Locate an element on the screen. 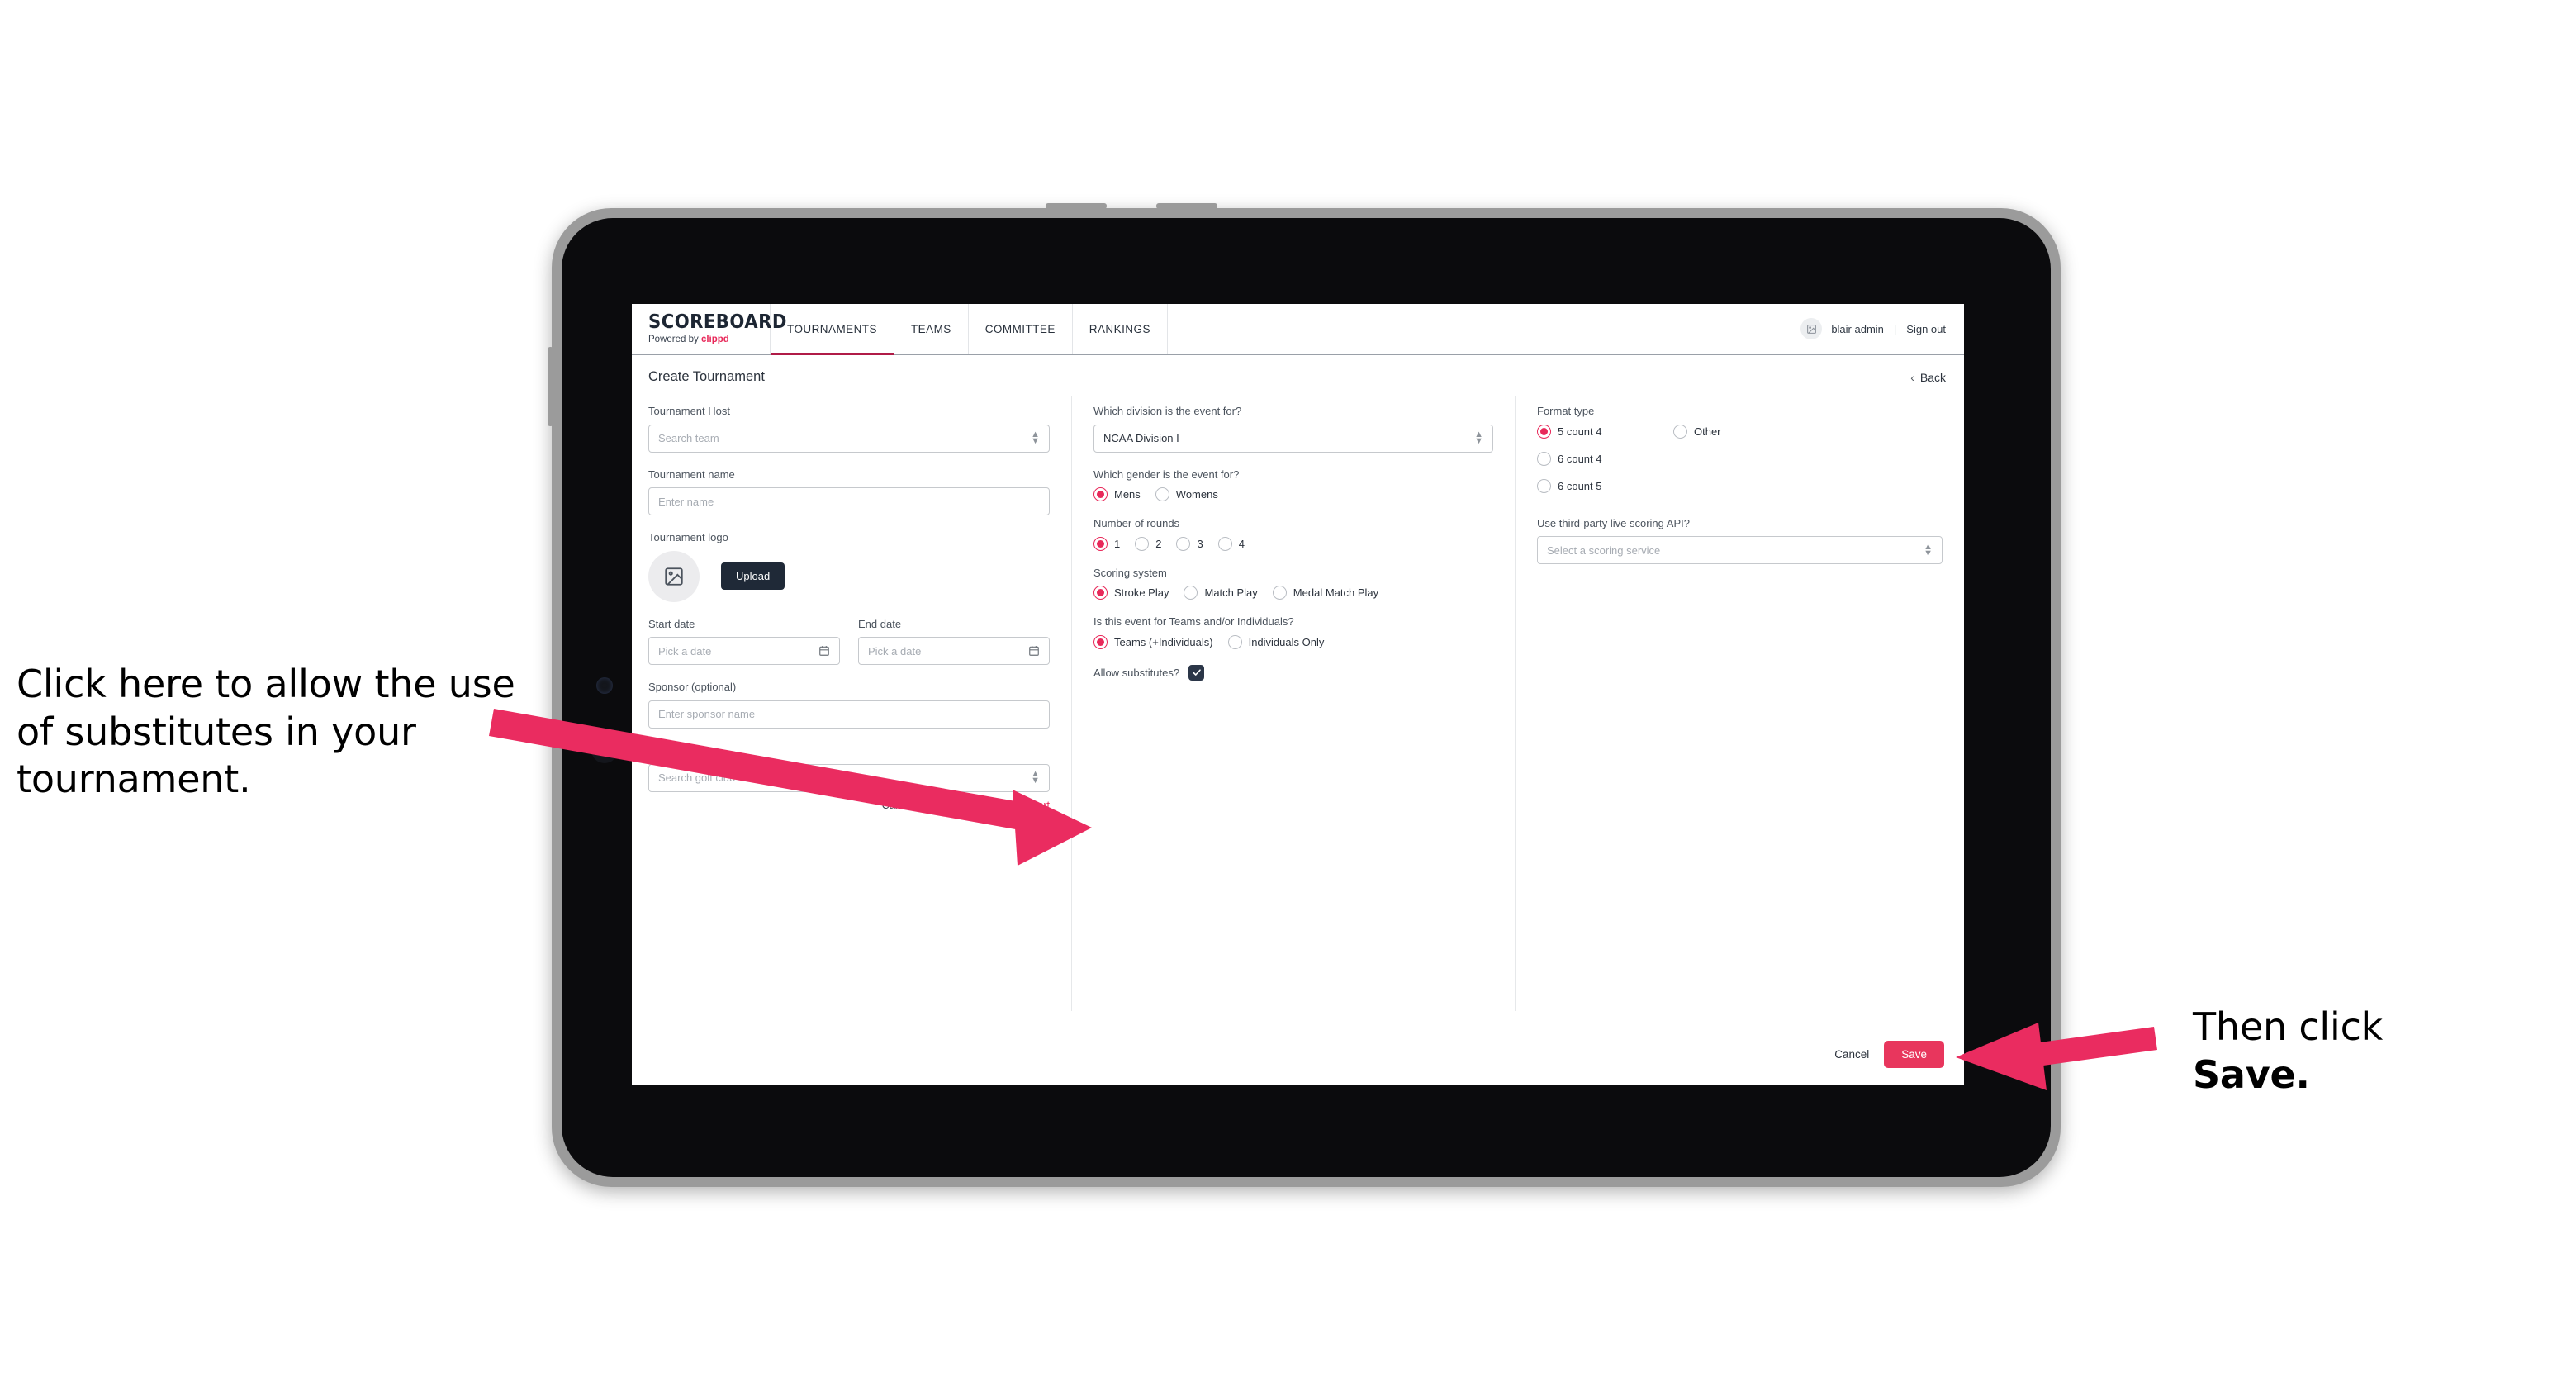  nav-item-committee: COMMITTEE is located at coordinates (1021, 329).